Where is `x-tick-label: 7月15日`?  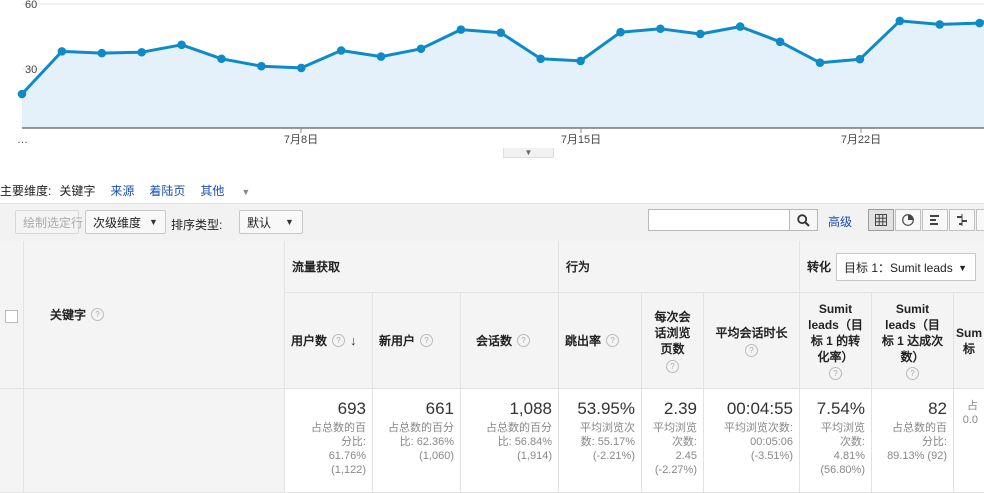
x-tick-label: 7月15日 is located at coordinates (581, 140).